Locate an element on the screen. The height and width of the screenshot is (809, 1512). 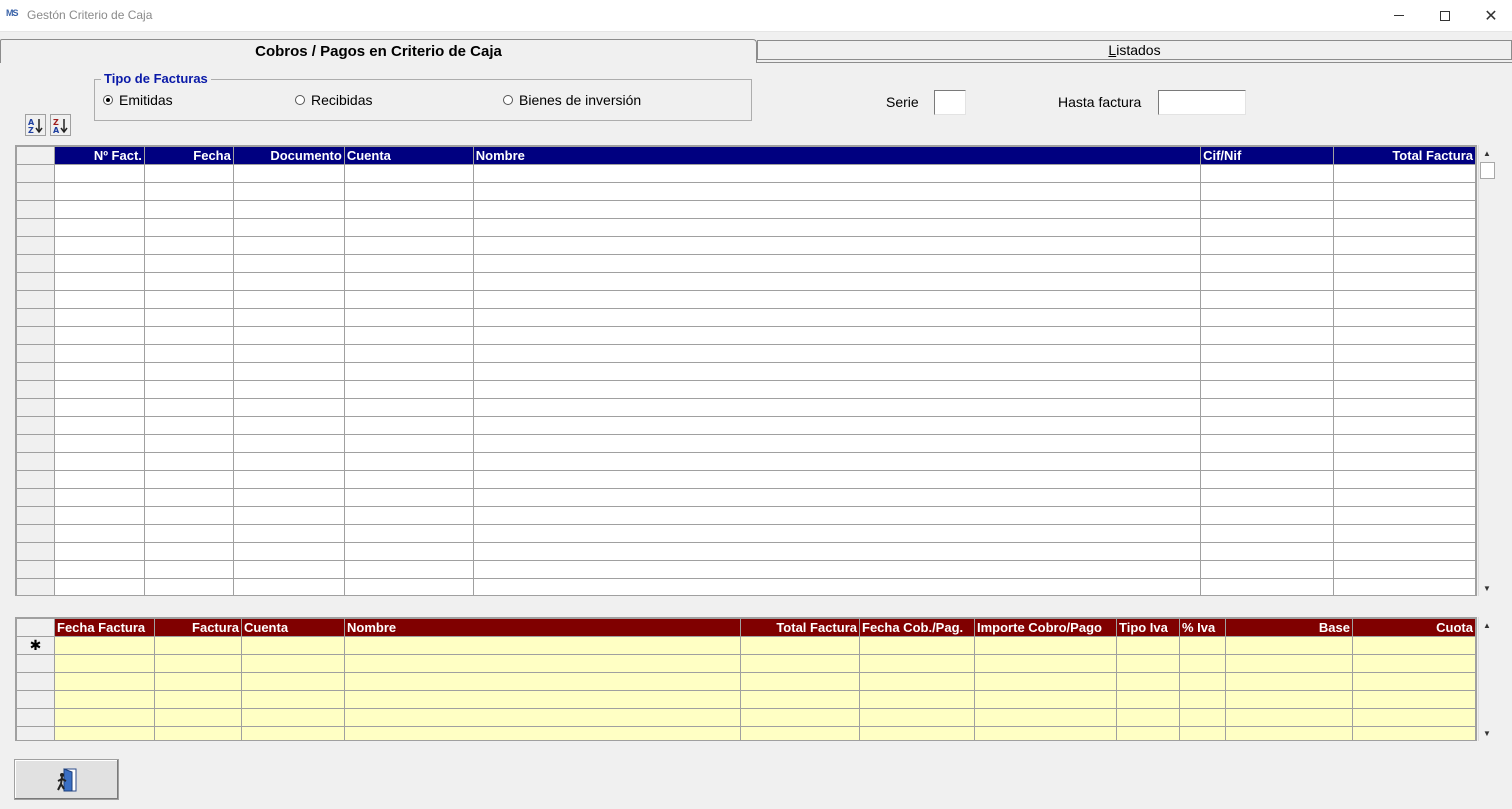
col-fecha: Fecha is located at coordinates (188, 155).